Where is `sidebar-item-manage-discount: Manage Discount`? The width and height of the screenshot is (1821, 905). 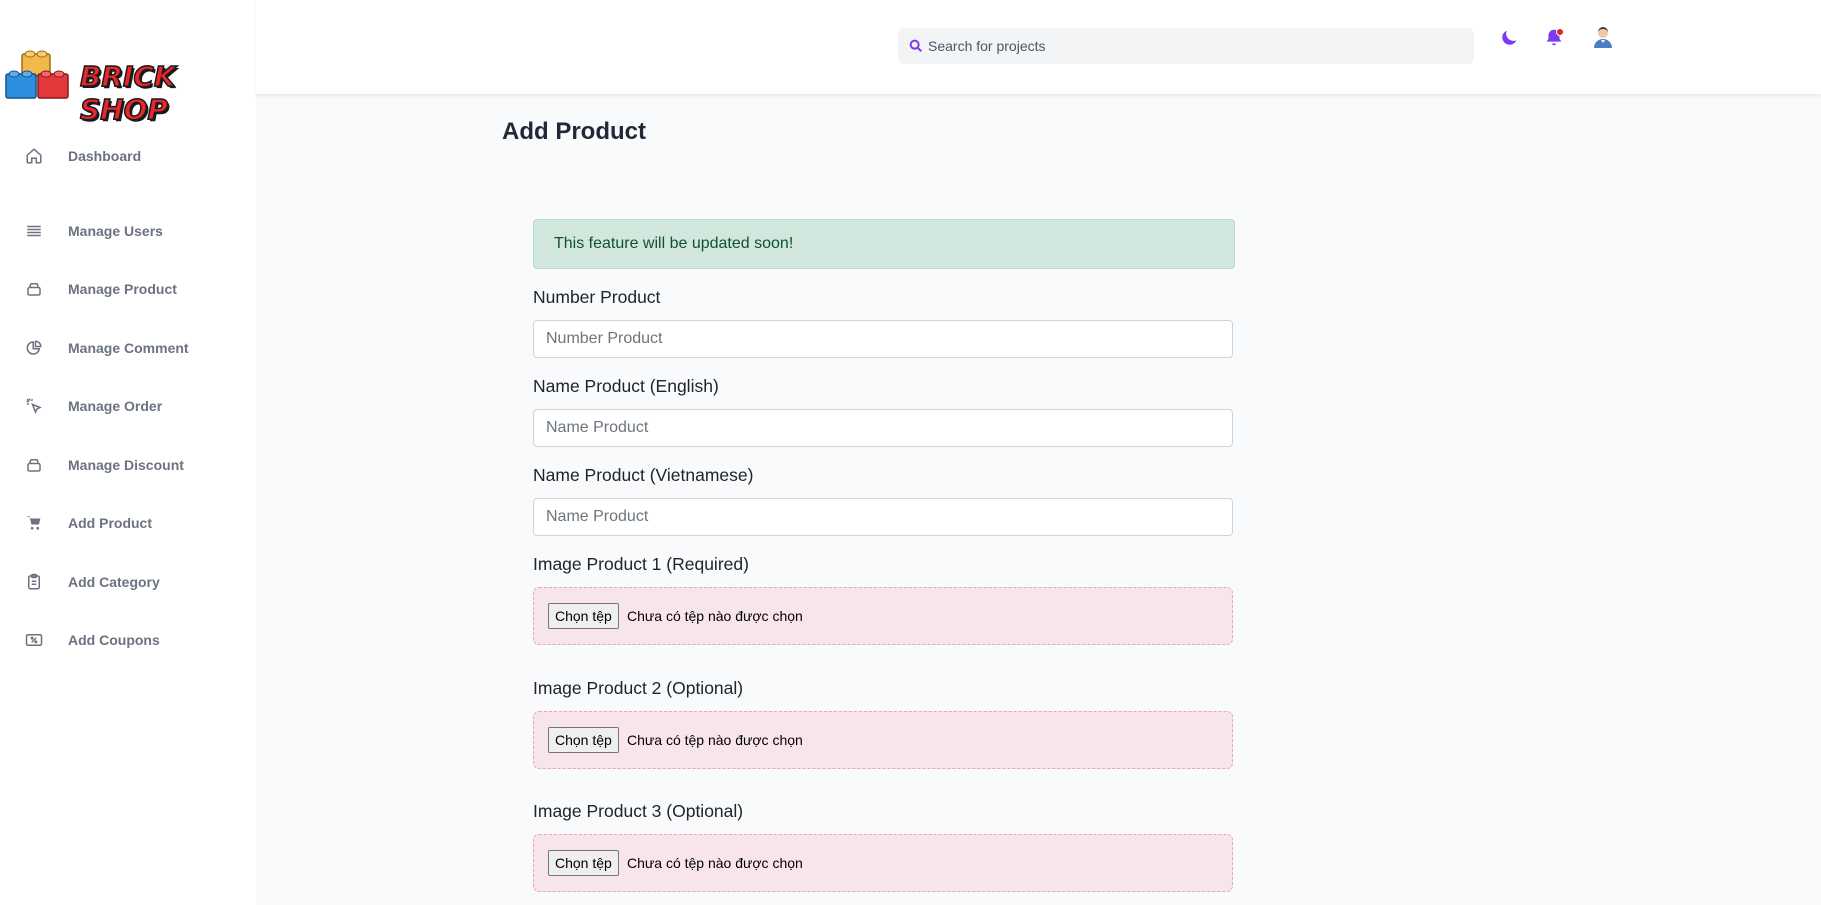
sidebar-item-manage-discount: Manage Discount is located at coordinates (128, 465).